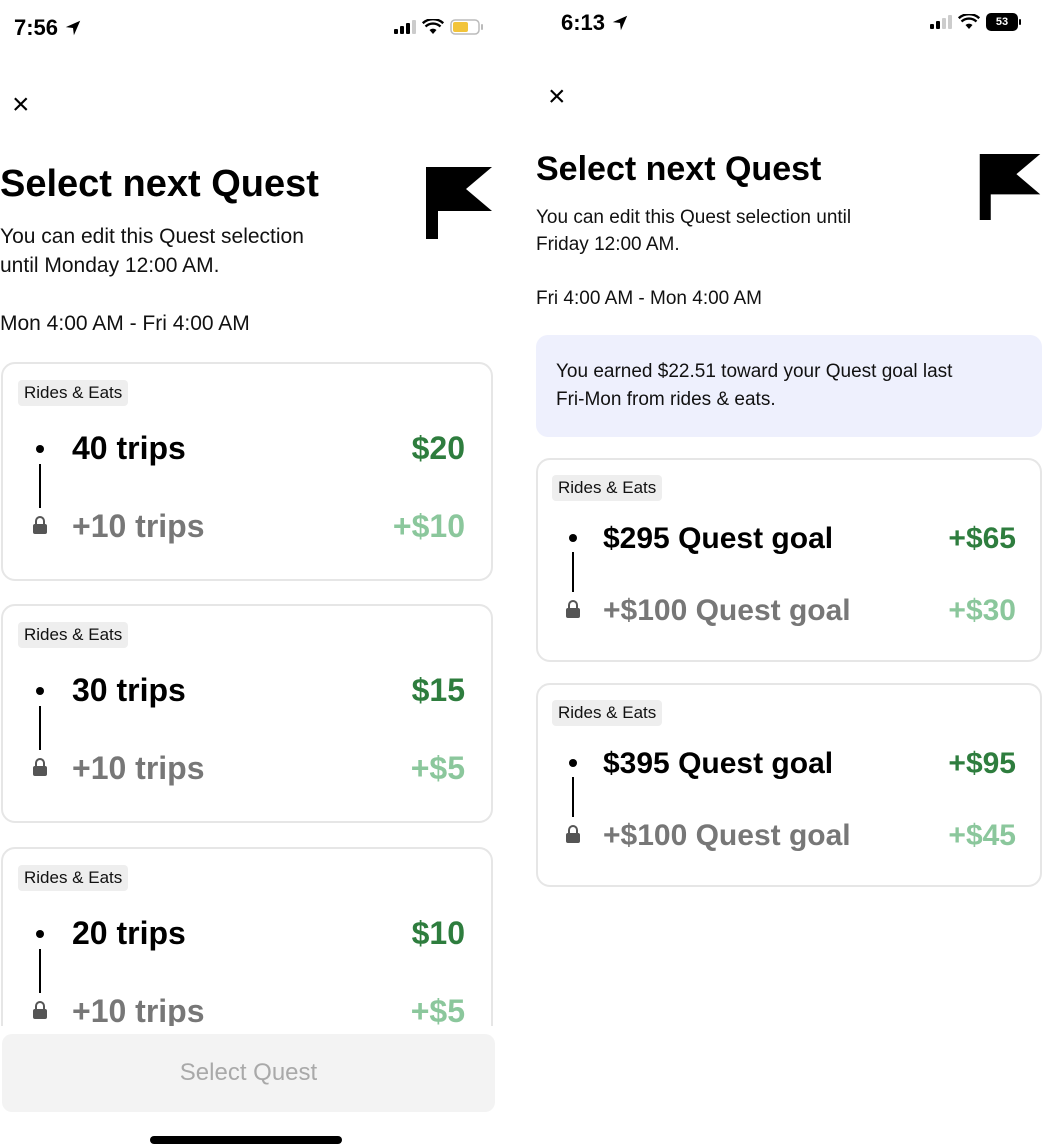 This screenshot has width=1052, height=1146. What do you see at coordinates (247, 713) in the screenshot?
I see `quest-option-card: Rides & Eats 30 trips $15 +10 trips +$5` at bounding box center [247, 713].